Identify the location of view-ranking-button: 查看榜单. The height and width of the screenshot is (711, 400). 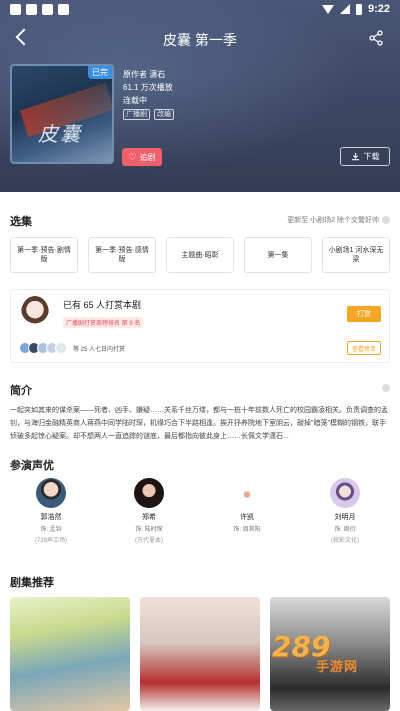
(364, 348).